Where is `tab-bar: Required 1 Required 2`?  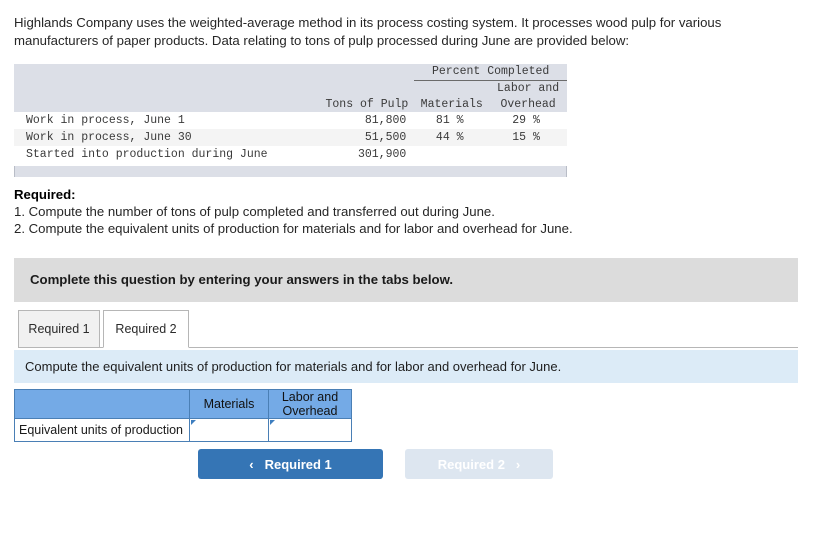
tab-bar: Required 1 Required 2 is located at coordinates (408, 329).